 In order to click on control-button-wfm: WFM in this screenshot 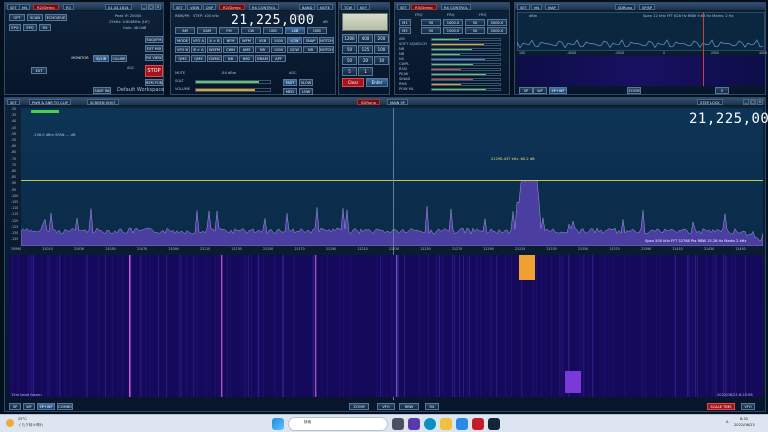, I will do `click(246, 40)`.